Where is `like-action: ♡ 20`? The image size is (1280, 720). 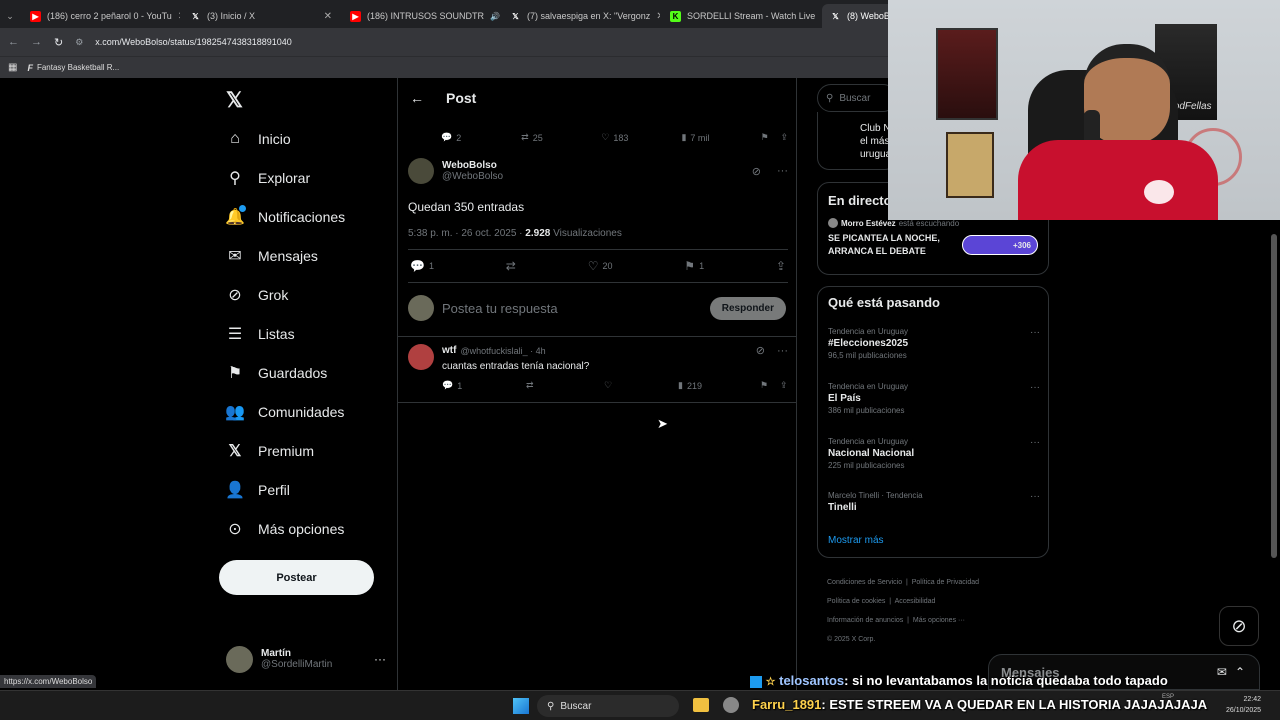
like-action: ♡ 20 is located at coordinates (600, 266).